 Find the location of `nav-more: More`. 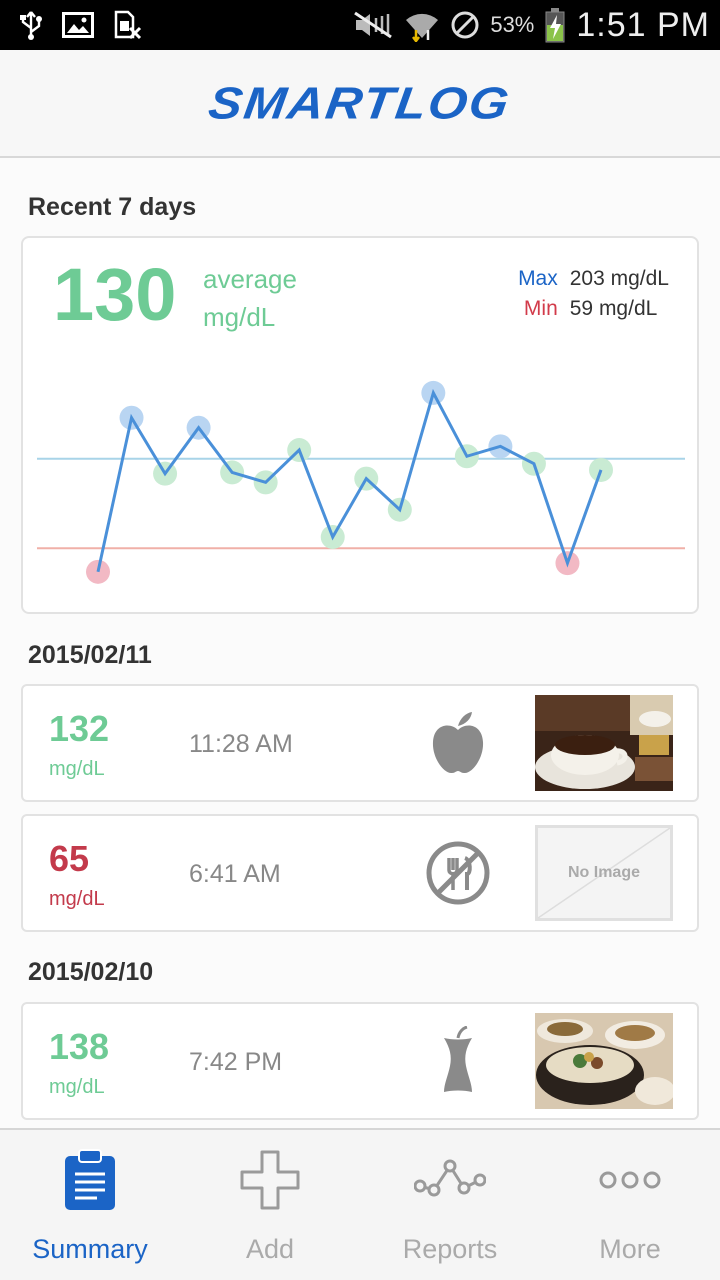

nav-more: More is located at coordinates (630, 1205).